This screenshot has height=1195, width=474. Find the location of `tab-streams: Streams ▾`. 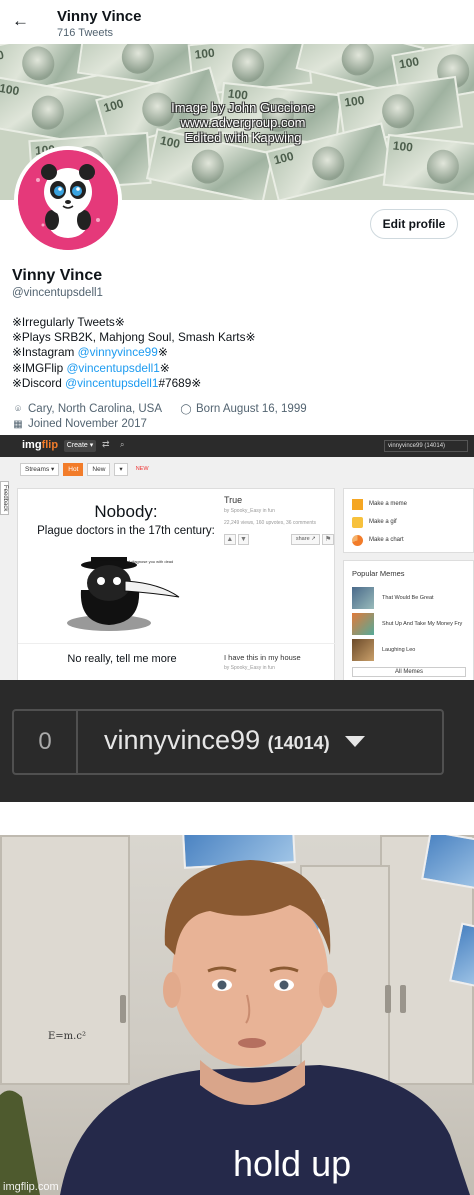

tab-streams: Streams ▾ is located at coordinates (40, 469).